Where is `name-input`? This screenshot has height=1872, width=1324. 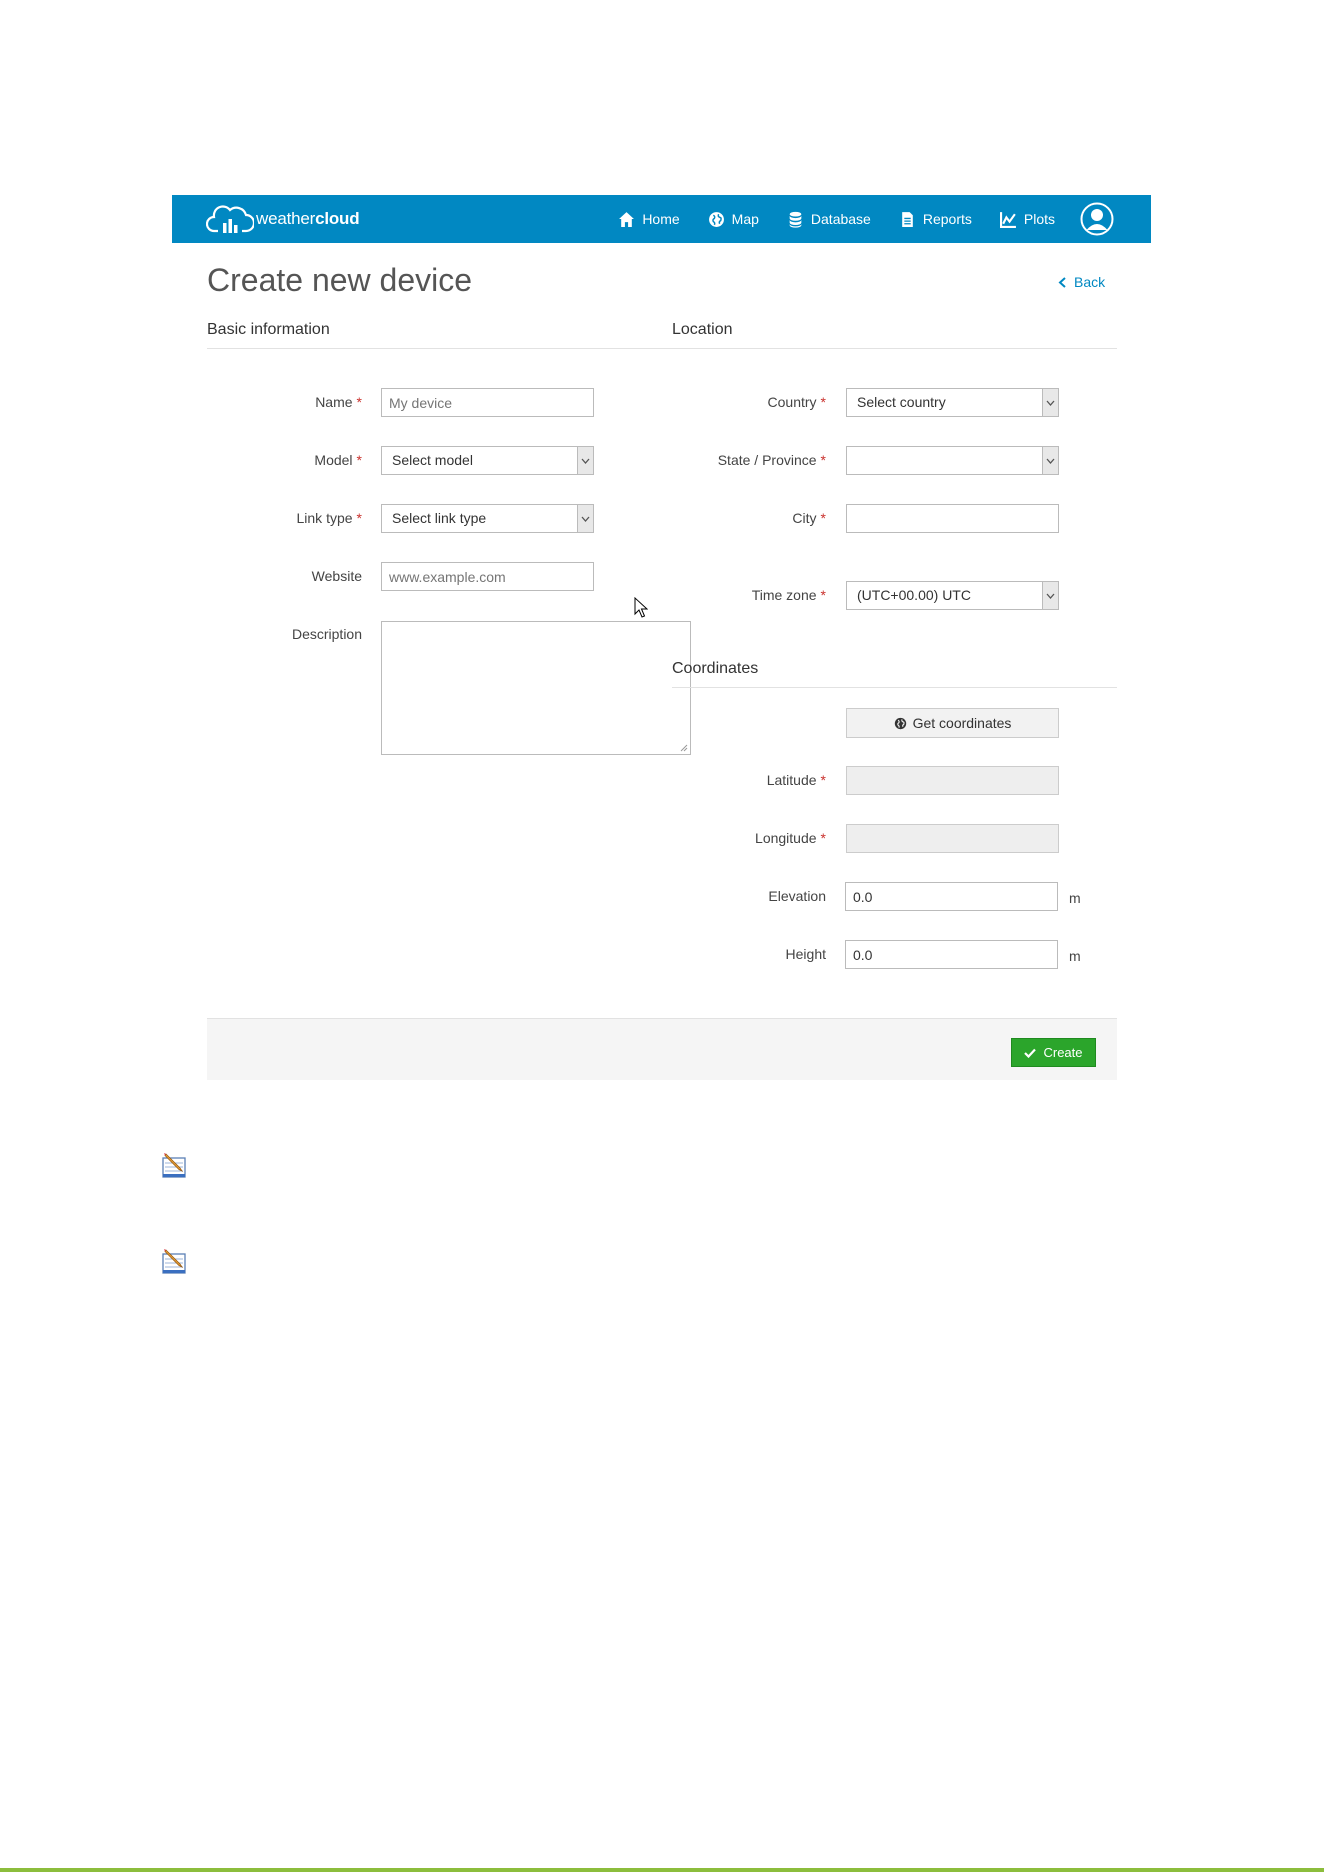
name-input is located at coordinates (487, 402).